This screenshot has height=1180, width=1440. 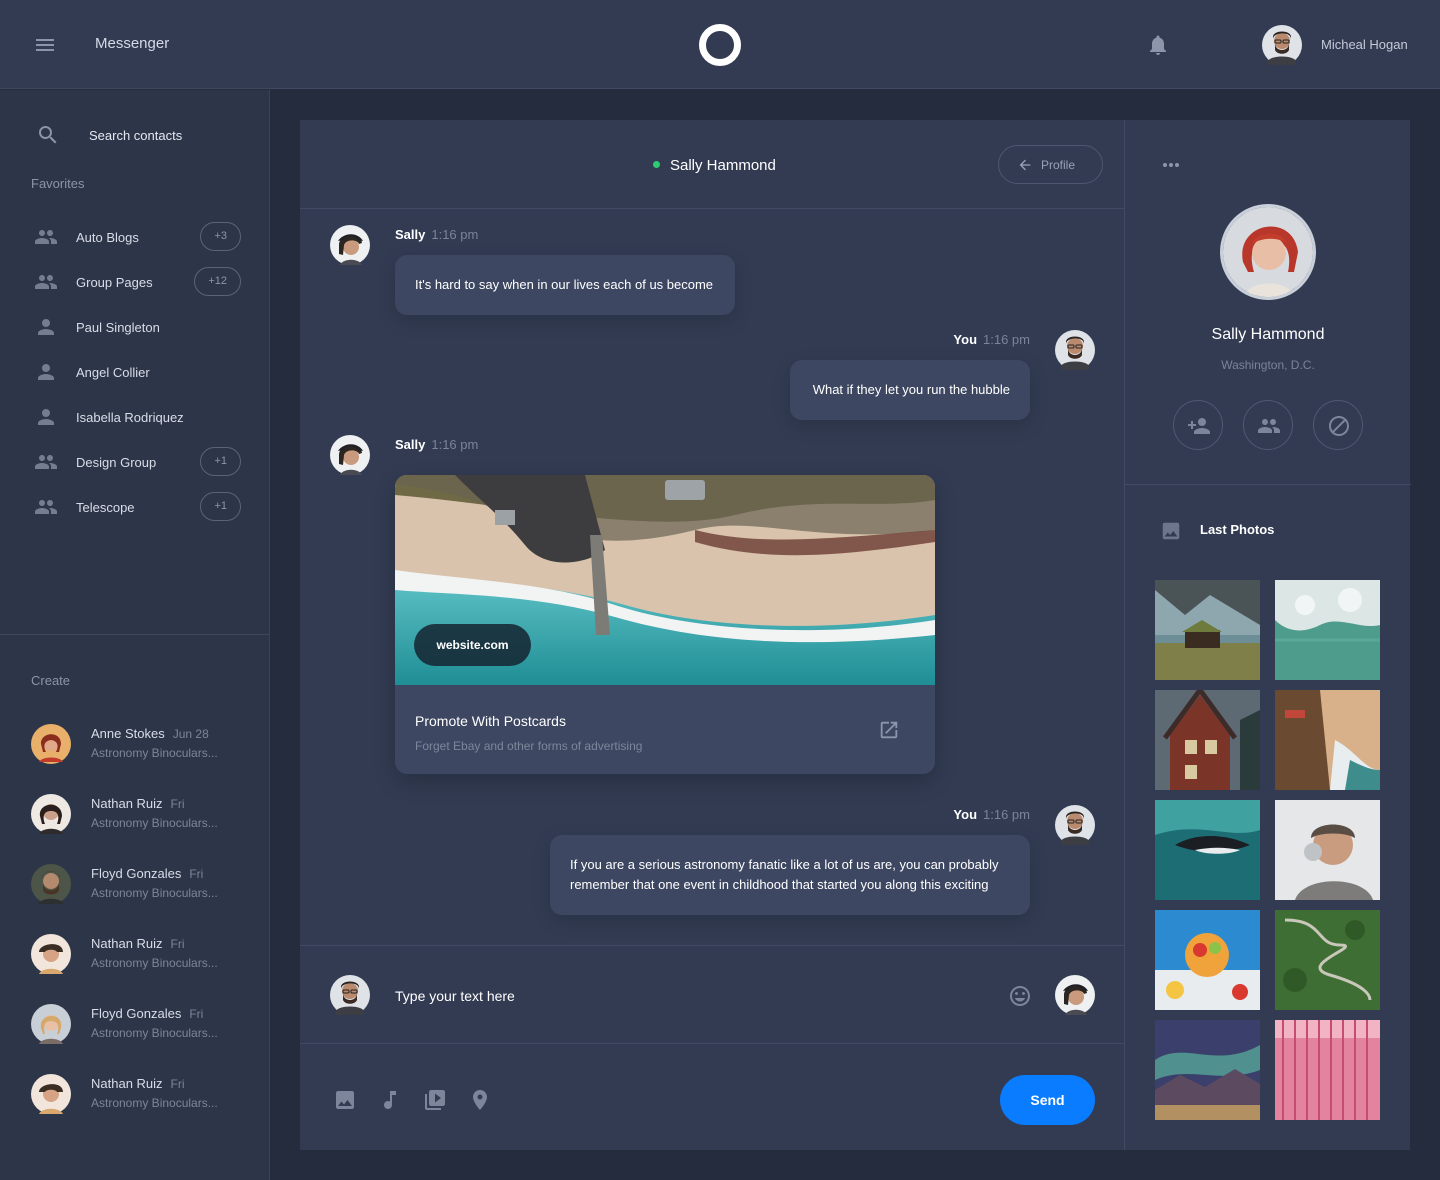 I want to click on logo, so click(x=720, y=45).